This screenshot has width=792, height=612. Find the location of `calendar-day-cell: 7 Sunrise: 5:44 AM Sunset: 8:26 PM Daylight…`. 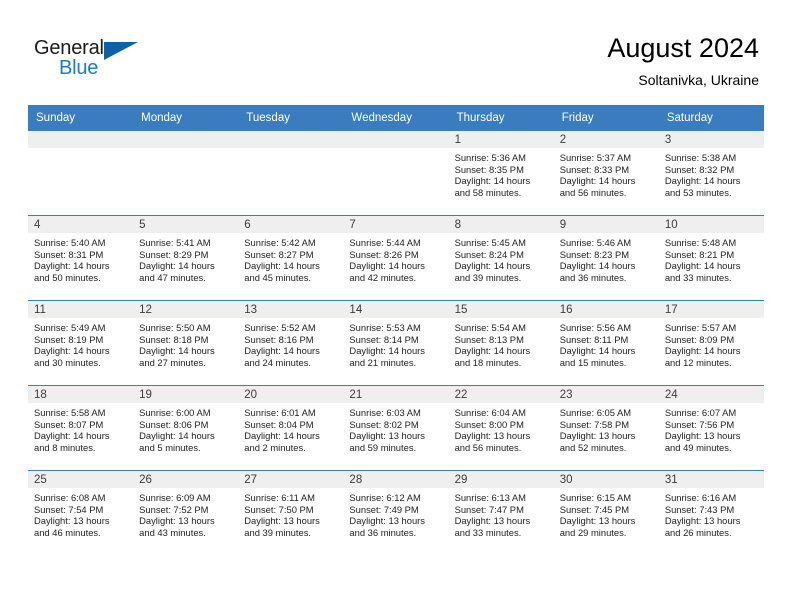

calendar-day-cell: 7 Sunrise: 5:44 AM Sunset: 8:26 PM Daylight… is located at coordinates (396, 258).